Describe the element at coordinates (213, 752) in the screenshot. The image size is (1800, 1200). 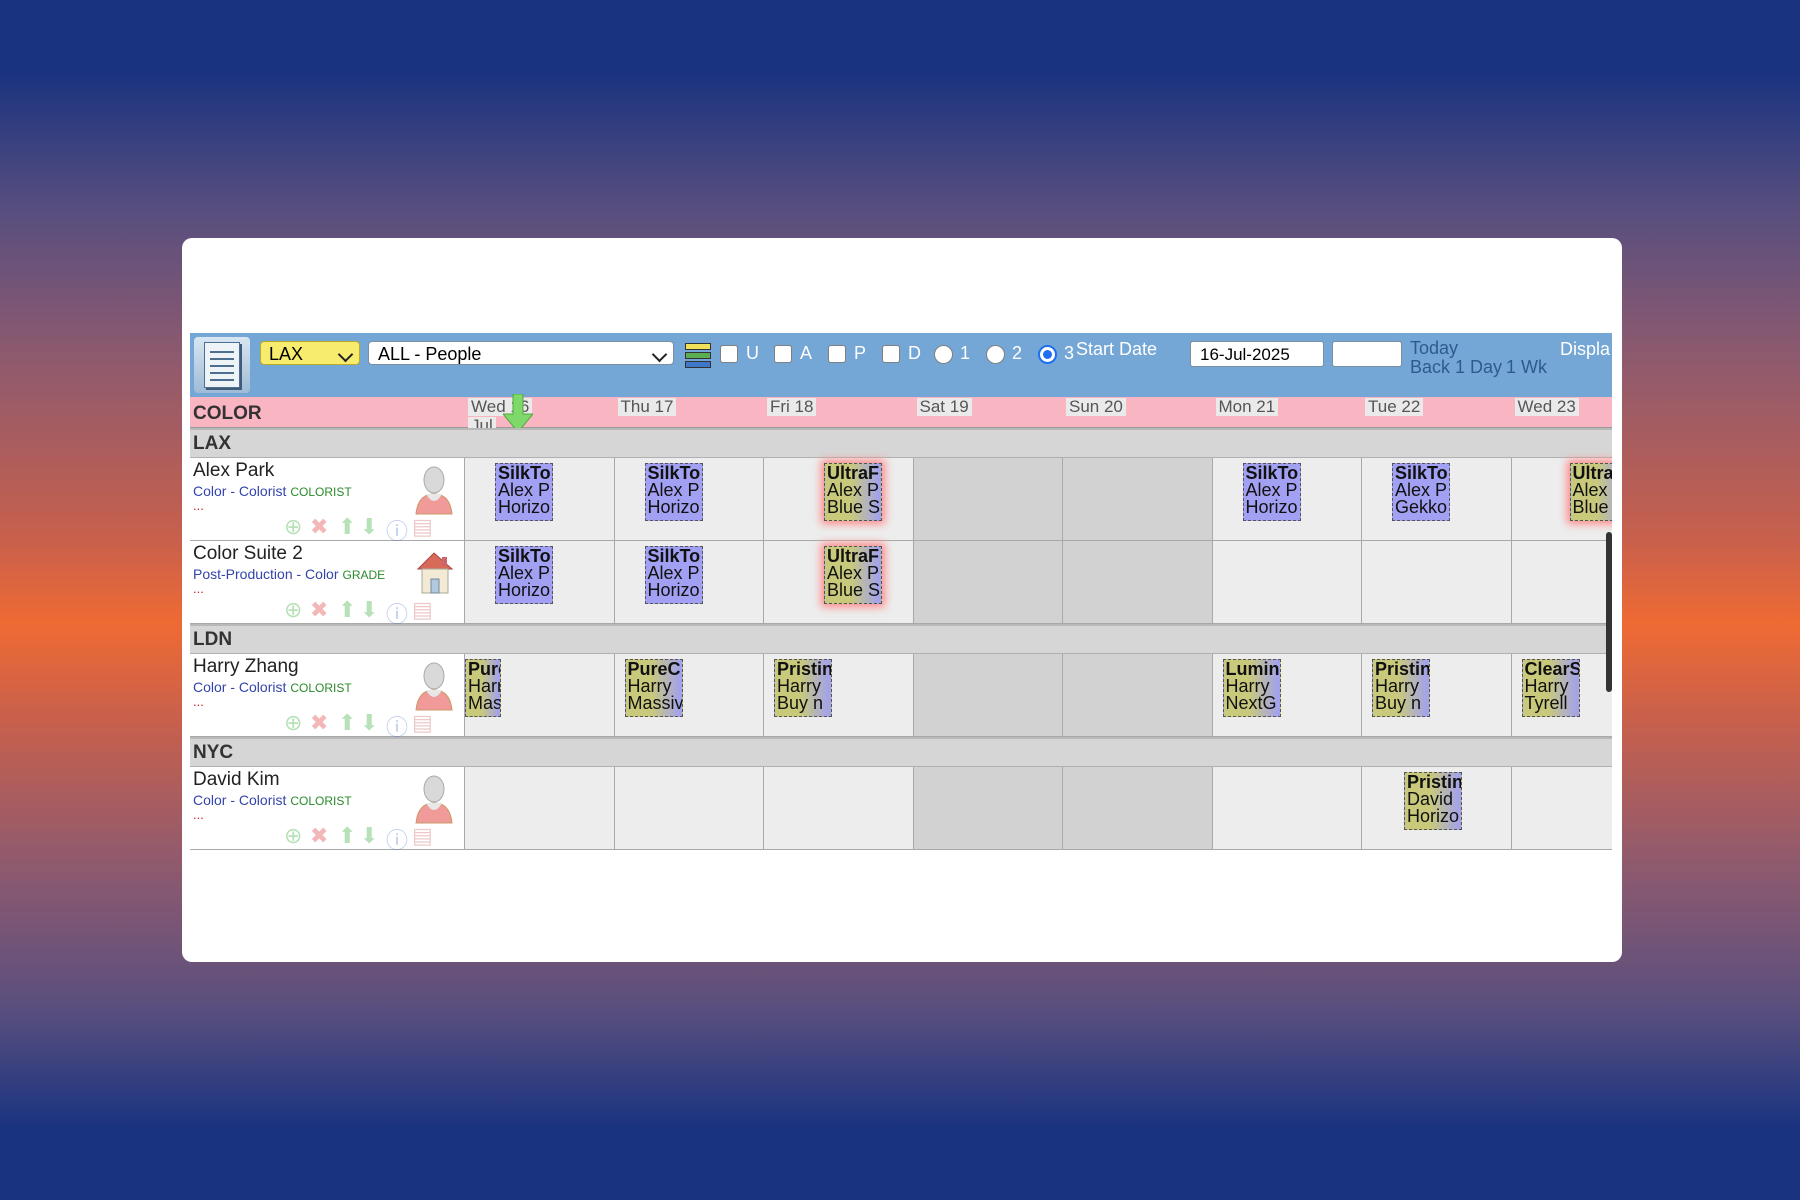
I see `group-name: NYC` at that location.